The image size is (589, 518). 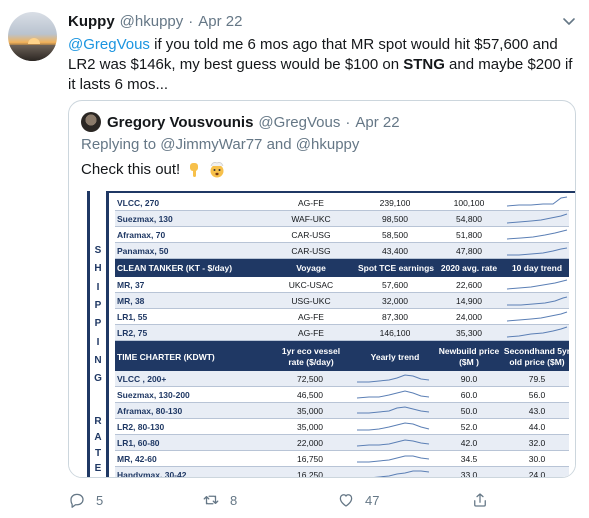 I want to click on table-row: LR1, 55 AG-FE 87,300 24,000, so click(x=342, y=317).